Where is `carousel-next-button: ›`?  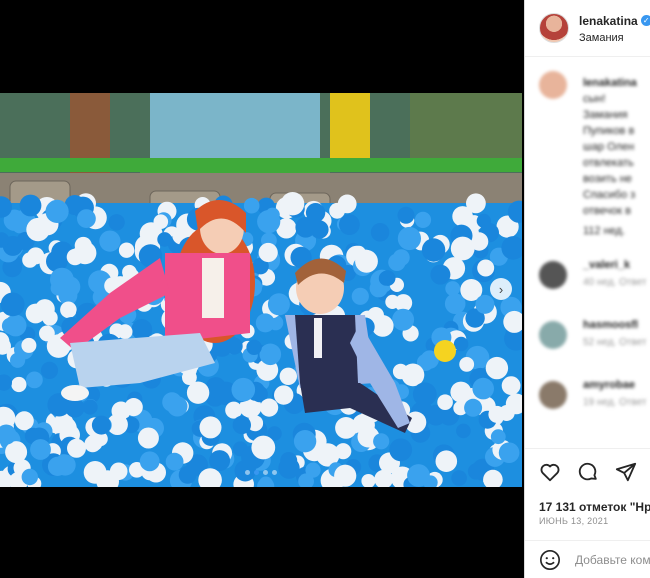
carousel-next-button: › is located at coordinates (501, 289).